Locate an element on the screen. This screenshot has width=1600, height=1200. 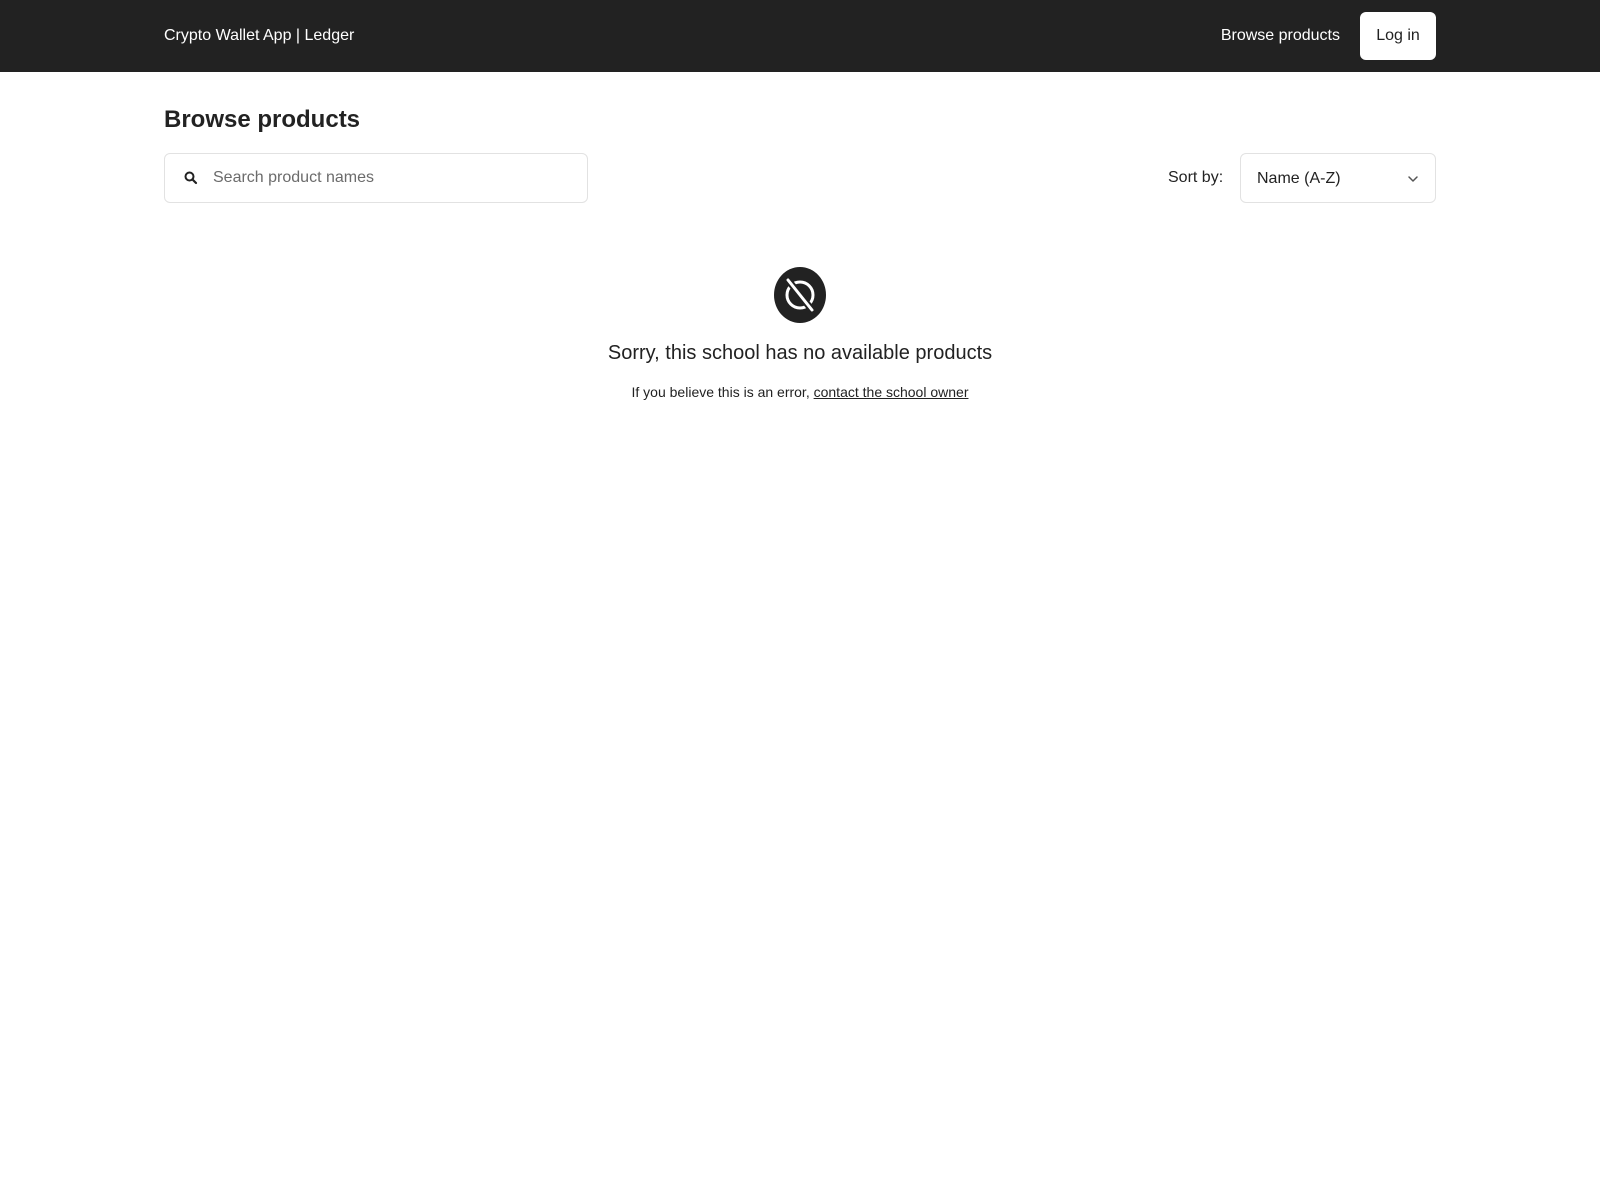
browse-products-link: Browse products is located at coordinates (1280, 36).